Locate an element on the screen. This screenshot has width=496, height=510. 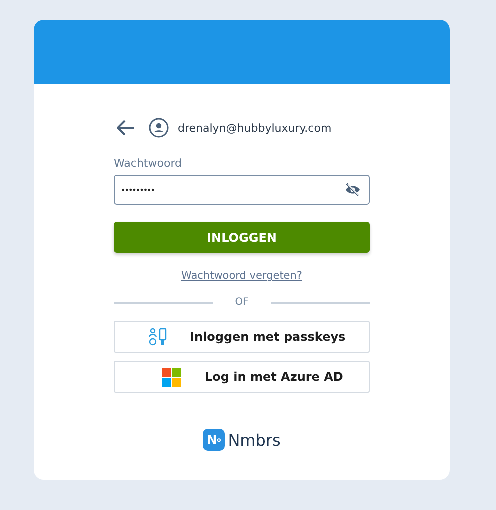
field-label: Wachtwoord is located at coordinates (149, 163).